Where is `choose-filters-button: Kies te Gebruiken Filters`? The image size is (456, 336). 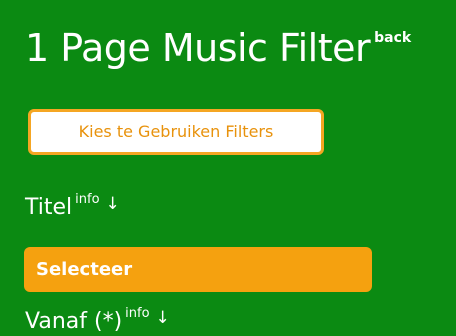 choose-filters-button: Kies te Gebruiken Filters is located at coordinates (176, 132).